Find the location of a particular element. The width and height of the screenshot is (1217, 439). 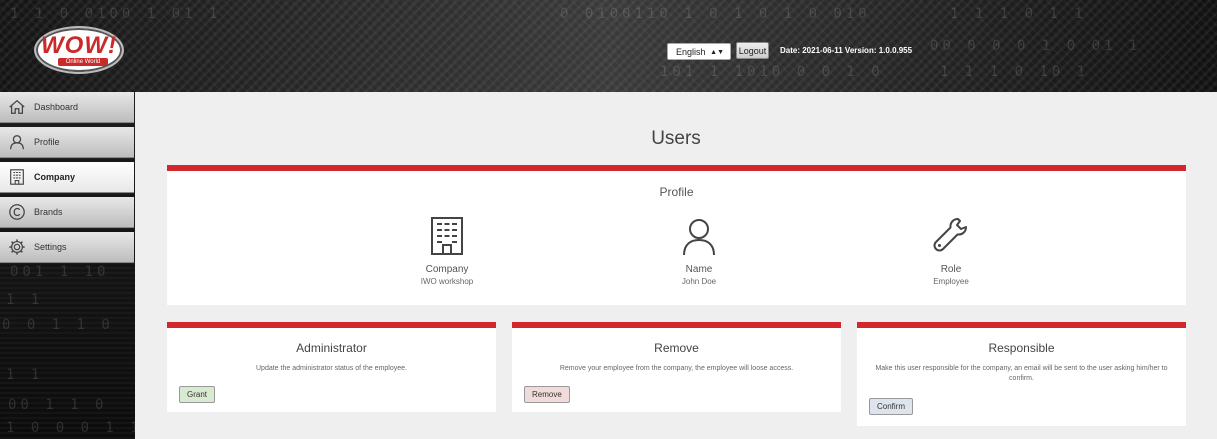

copyright-icon is located at coordinates (17, 212).